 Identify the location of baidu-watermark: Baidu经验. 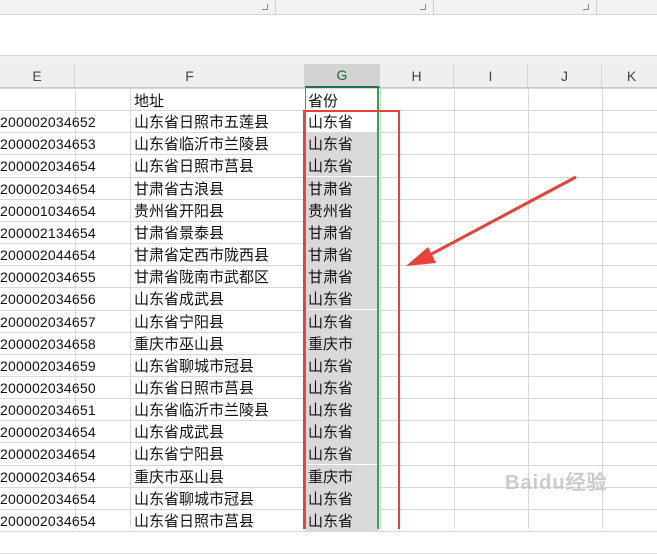
(556, 483).